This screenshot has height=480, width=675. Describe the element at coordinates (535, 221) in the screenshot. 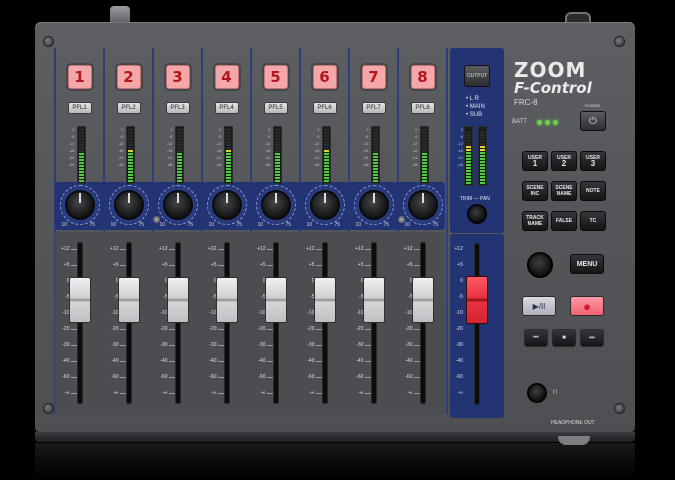

I see `track-name-button: TRACK NAME` at that location.